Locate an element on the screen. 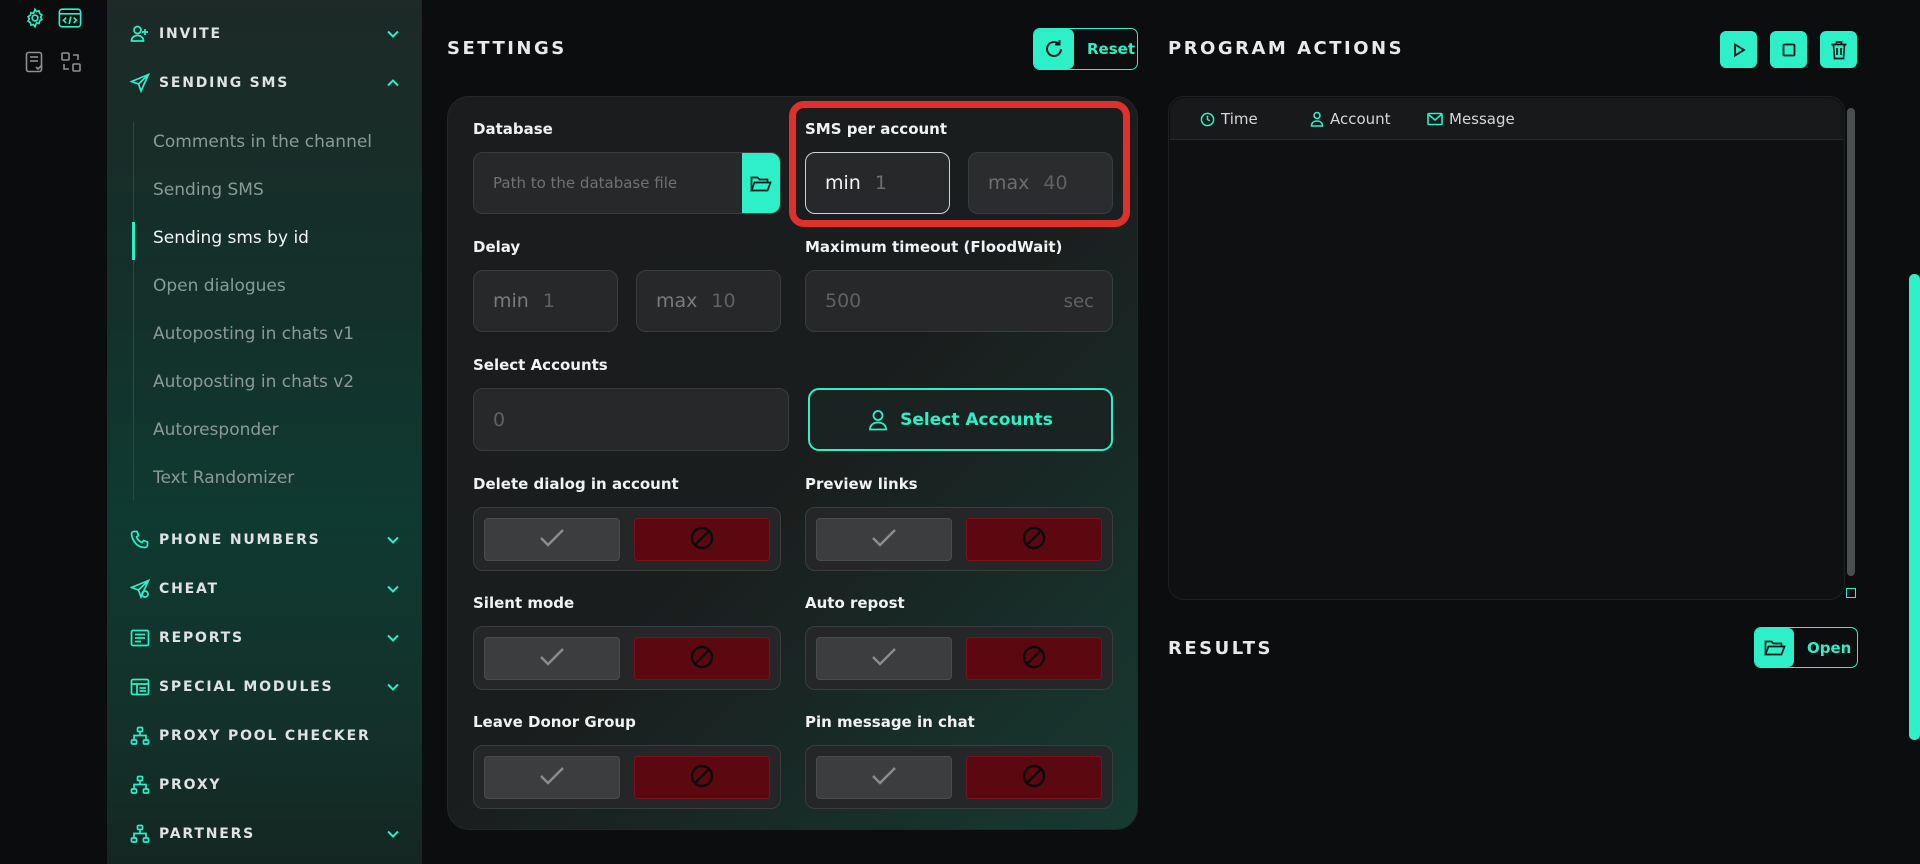 This screenshot has width=1920, height=864. stop-button is located at coordinates (1788, 49).